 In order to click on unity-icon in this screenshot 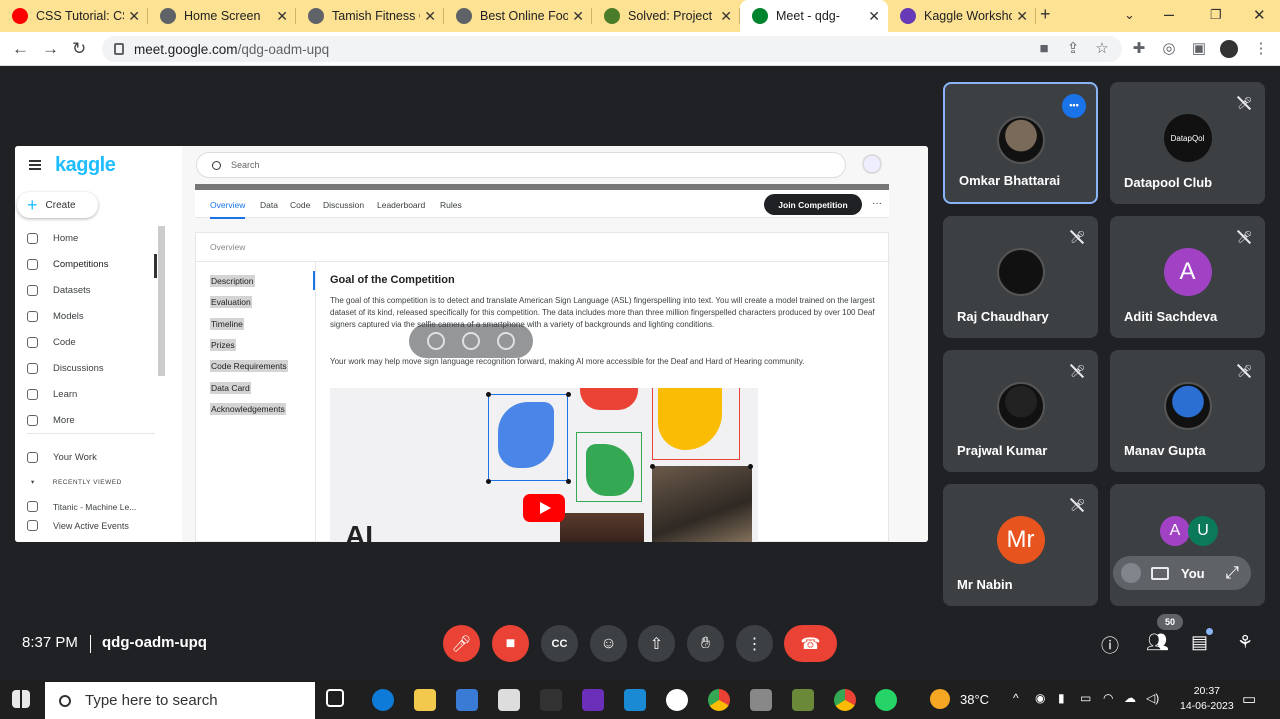, I will do `click(761, 700)`.